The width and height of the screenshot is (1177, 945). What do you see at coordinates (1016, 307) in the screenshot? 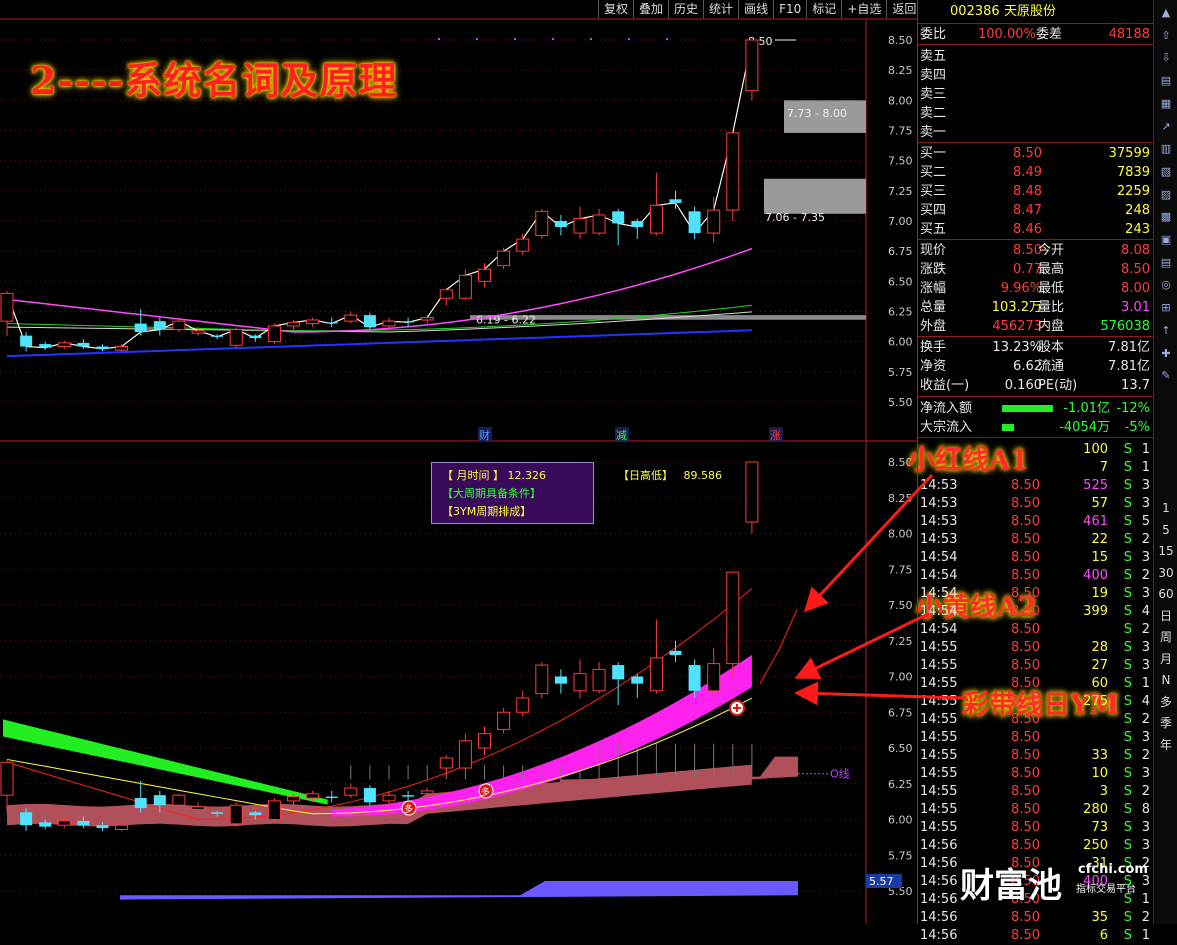
I see `stat-row-3-cell: 103.2万` at bounding box center [1016, 307].